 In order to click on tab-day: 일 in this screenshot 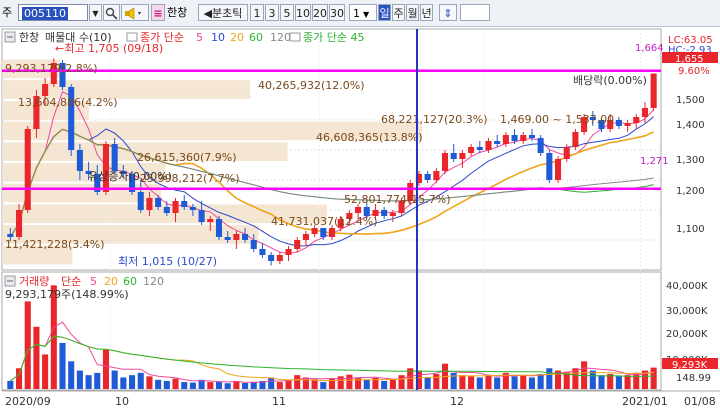, I will do `click(384, 12)`.